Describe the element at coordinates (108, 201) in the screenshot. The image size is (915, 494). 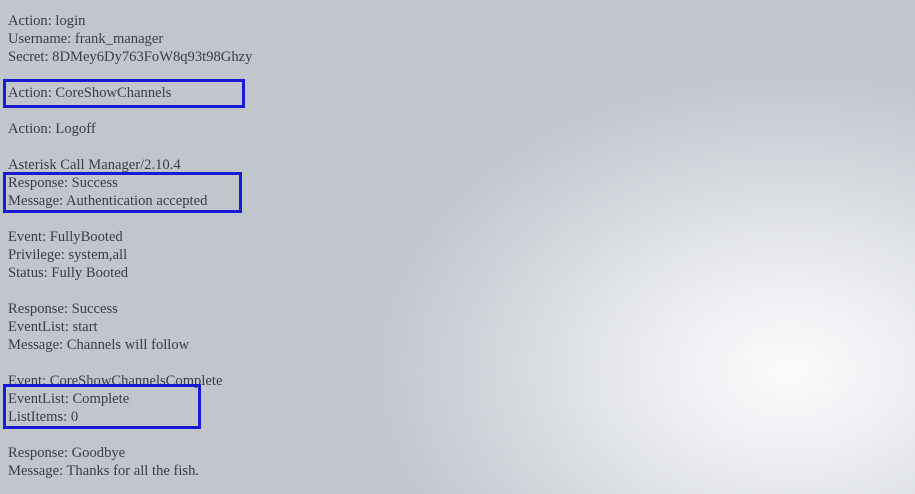
I see `log-line-auth-accepted: Message: Authentication accepted` at that location.